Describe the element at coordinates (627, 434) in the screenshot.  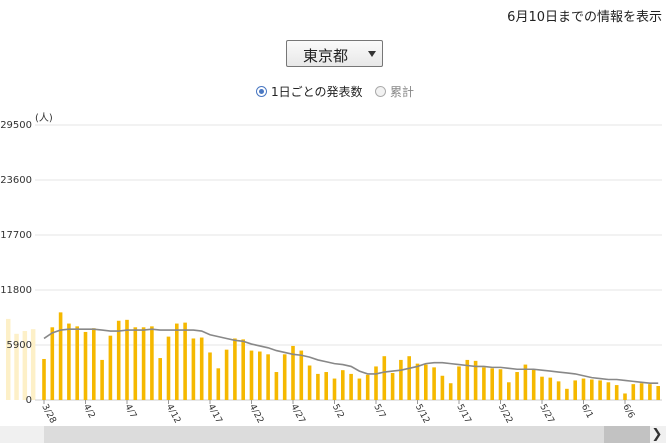
I see `scrollbar-thumb` at that location.